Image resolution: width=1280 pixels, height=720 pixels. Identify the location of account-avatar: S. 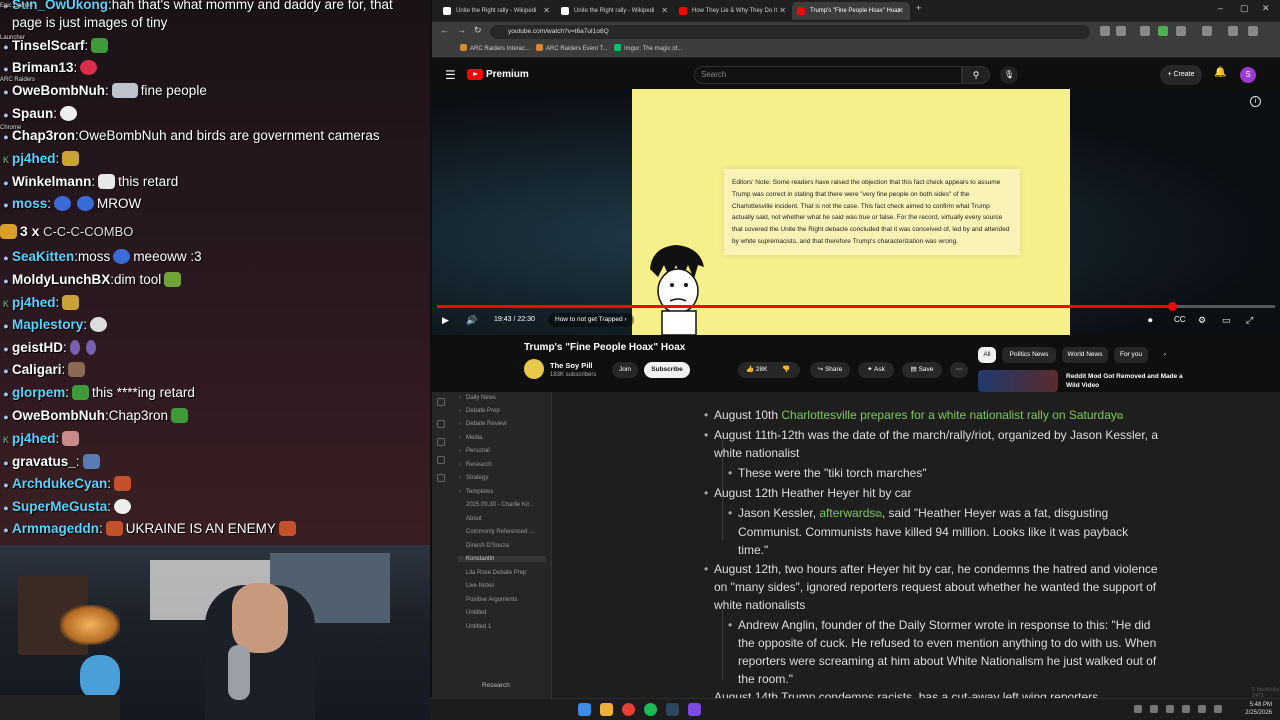
(1248, 75).